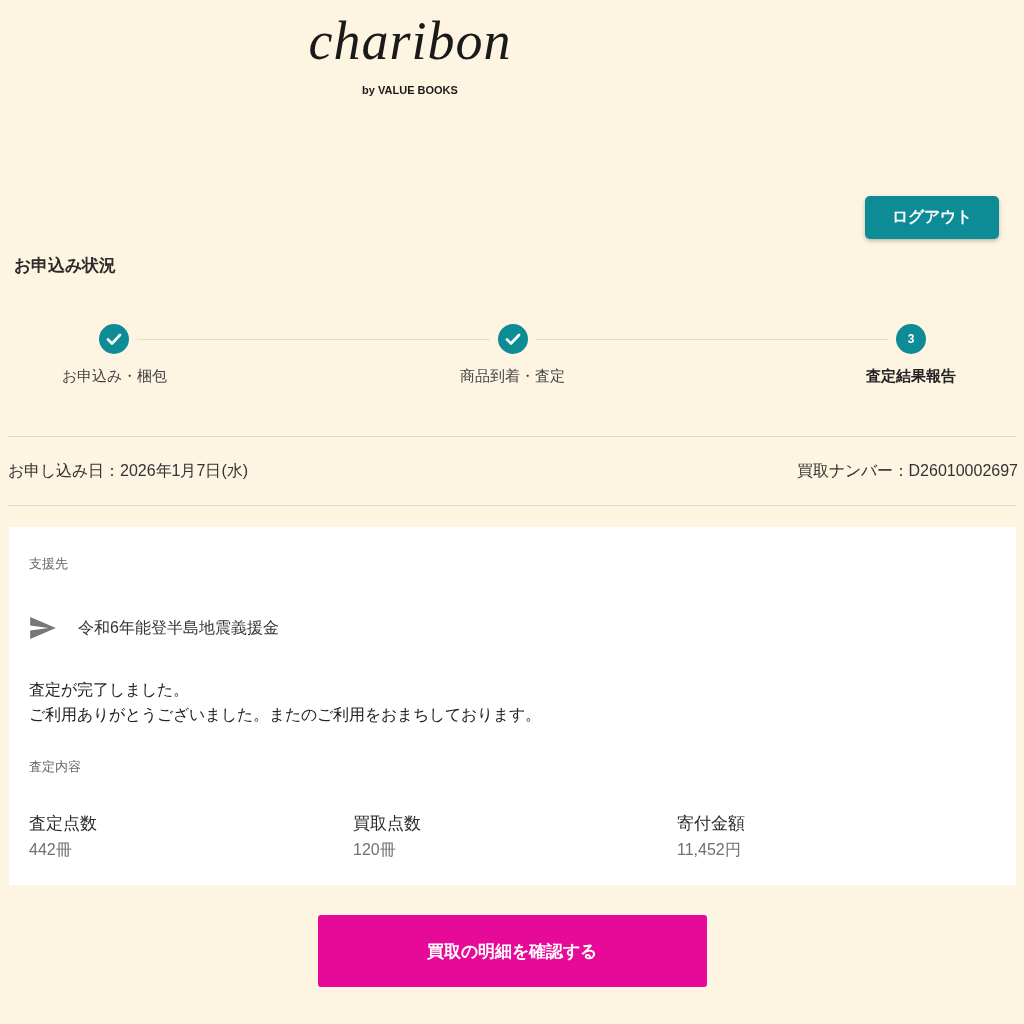 The width and height of the screenshot is (1024, 1024). I want to click on completion-message: 査定が完了しました。 ご利用ありがとうございました。またのご利用をおまちしております。, so click(285, 702).